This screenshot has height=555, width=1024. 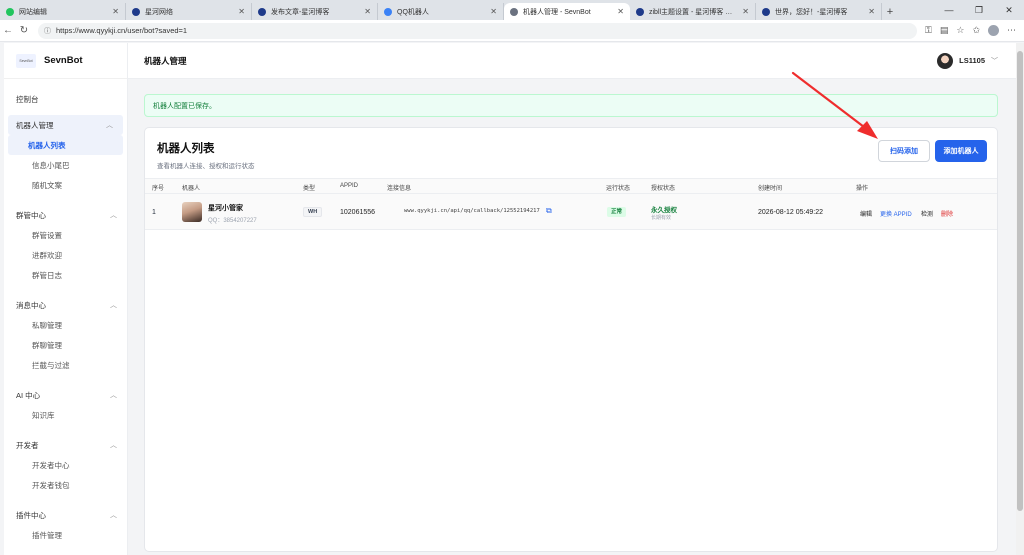 I want to click on created-time: 2026-08-12 05:49:22, so click(x=790, y=212).